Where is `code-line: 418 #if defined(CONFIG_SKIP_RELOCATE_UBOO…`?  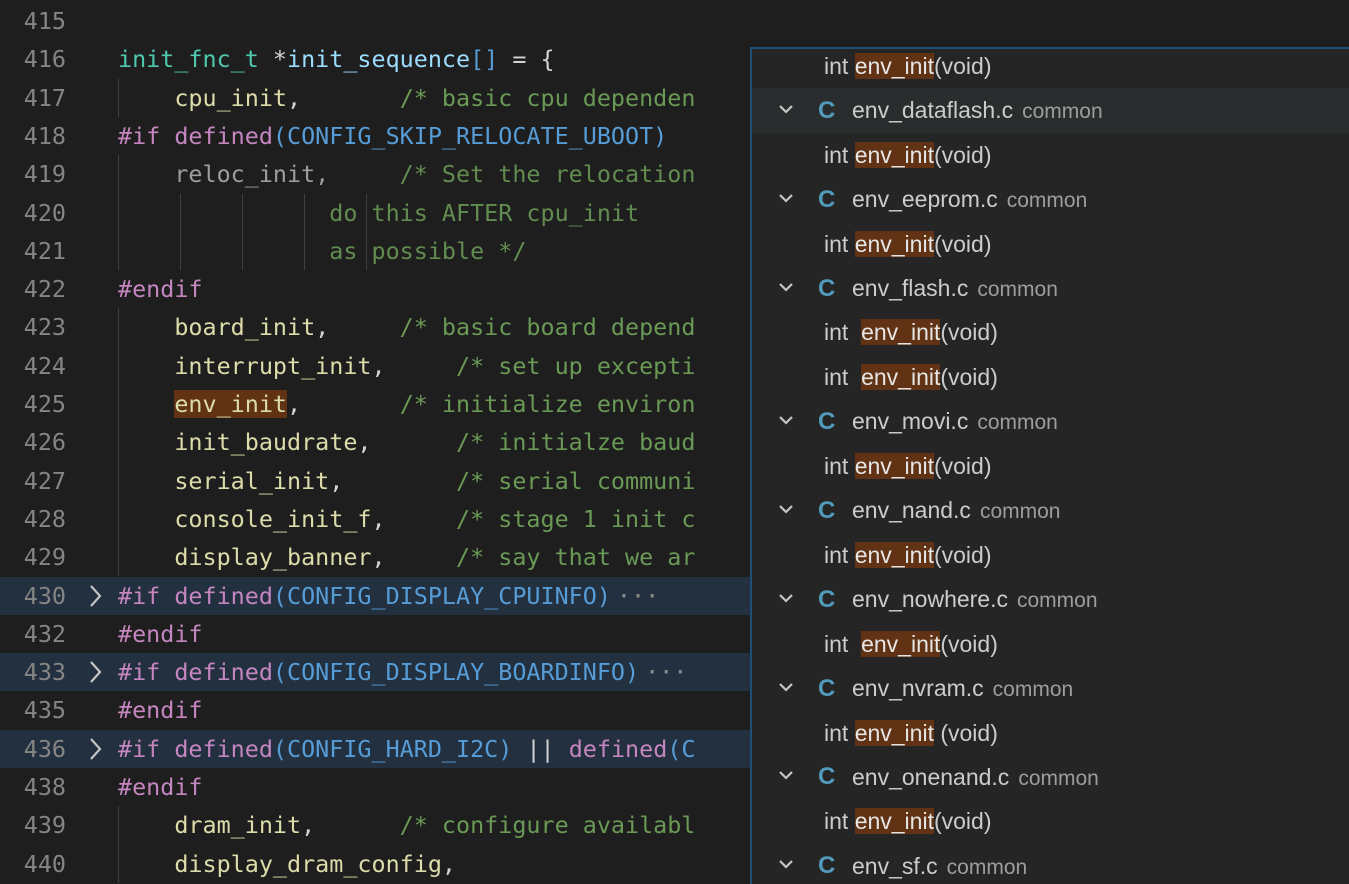
code-line: 418 #if defined(CONFIG_SKIP_RELOCATE_UBOO… is located at coordinates (375, 136).